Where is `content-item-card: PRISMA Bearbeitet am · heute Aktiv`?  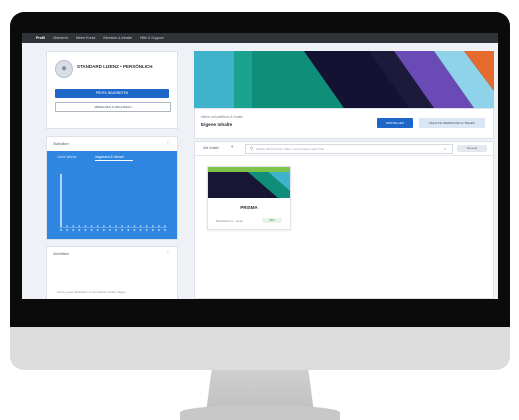
content-item-card: PRISMA Bearbeitet am · heute Aktiv is located at coordinates (249, 198).